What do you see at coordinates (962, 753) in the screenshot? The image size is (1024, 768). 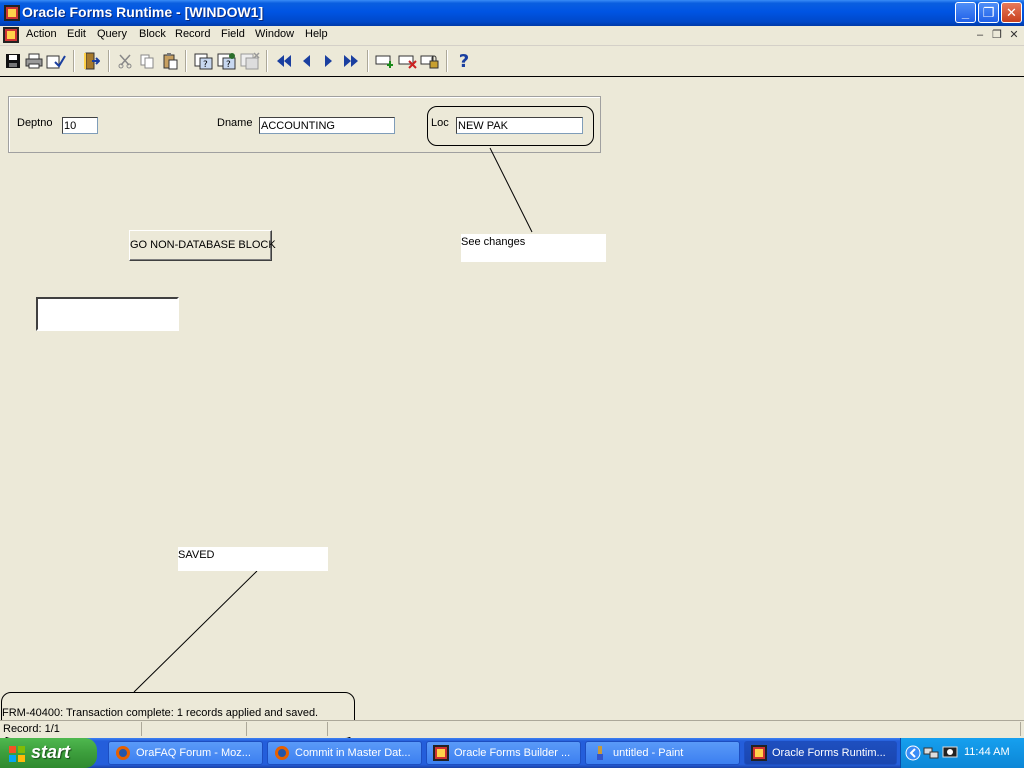 I see `system-tray: 11:44 AM` at bounding box center [962, 753].